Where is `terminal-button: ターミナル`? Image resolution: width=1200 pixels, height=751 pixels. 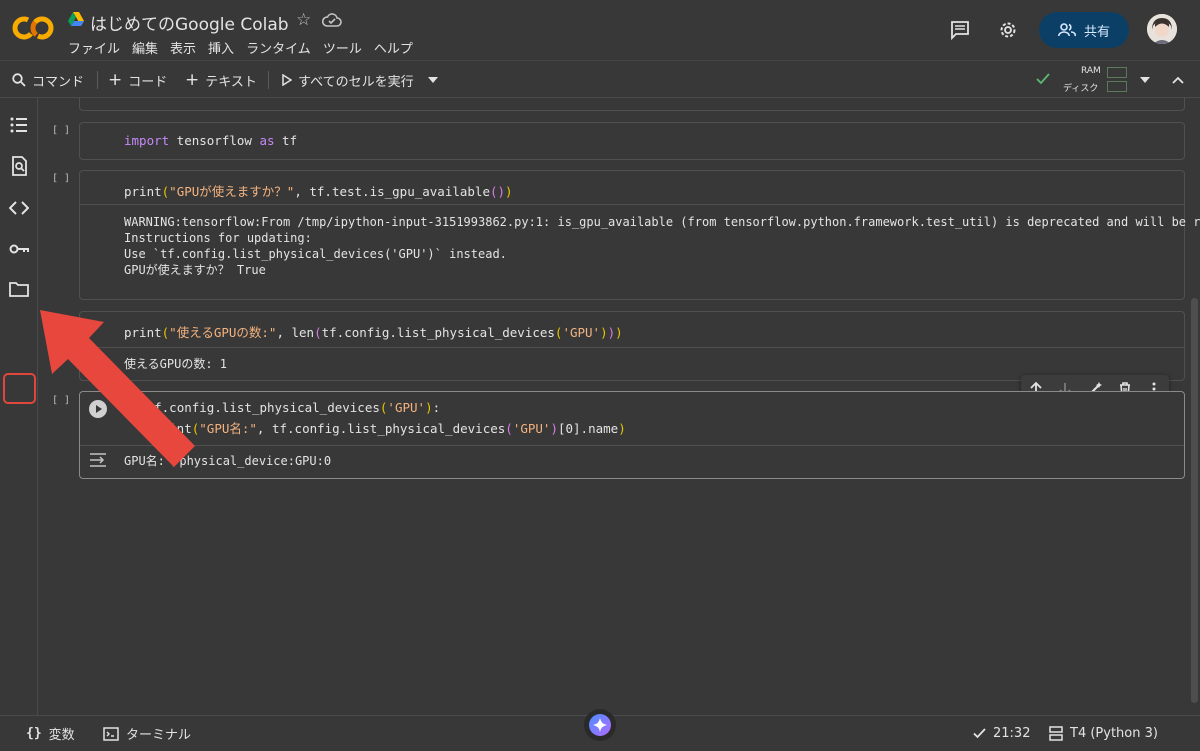
terminal-button: ターミナル is located at coordinates (147, 733).